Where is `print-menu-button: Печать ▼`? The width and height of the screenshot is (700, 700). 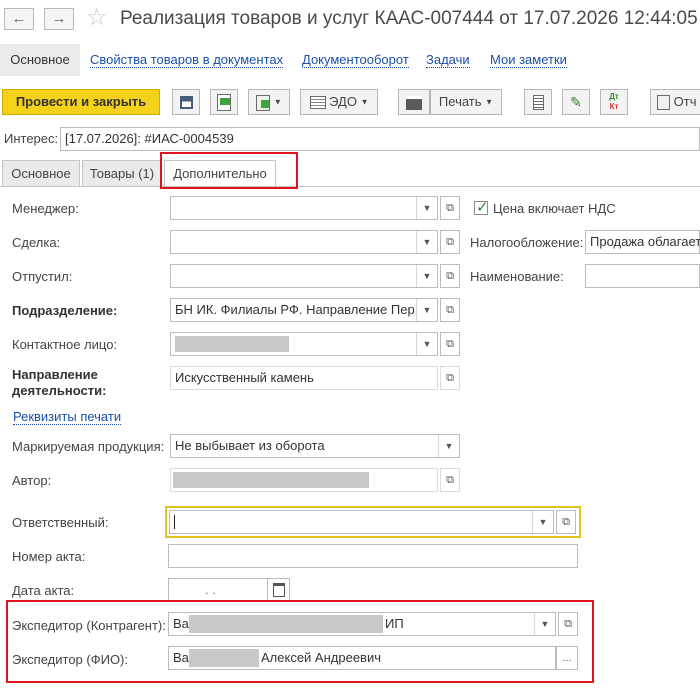
print-menu-button: Печать ▼ is located at coordinates (466, 102).